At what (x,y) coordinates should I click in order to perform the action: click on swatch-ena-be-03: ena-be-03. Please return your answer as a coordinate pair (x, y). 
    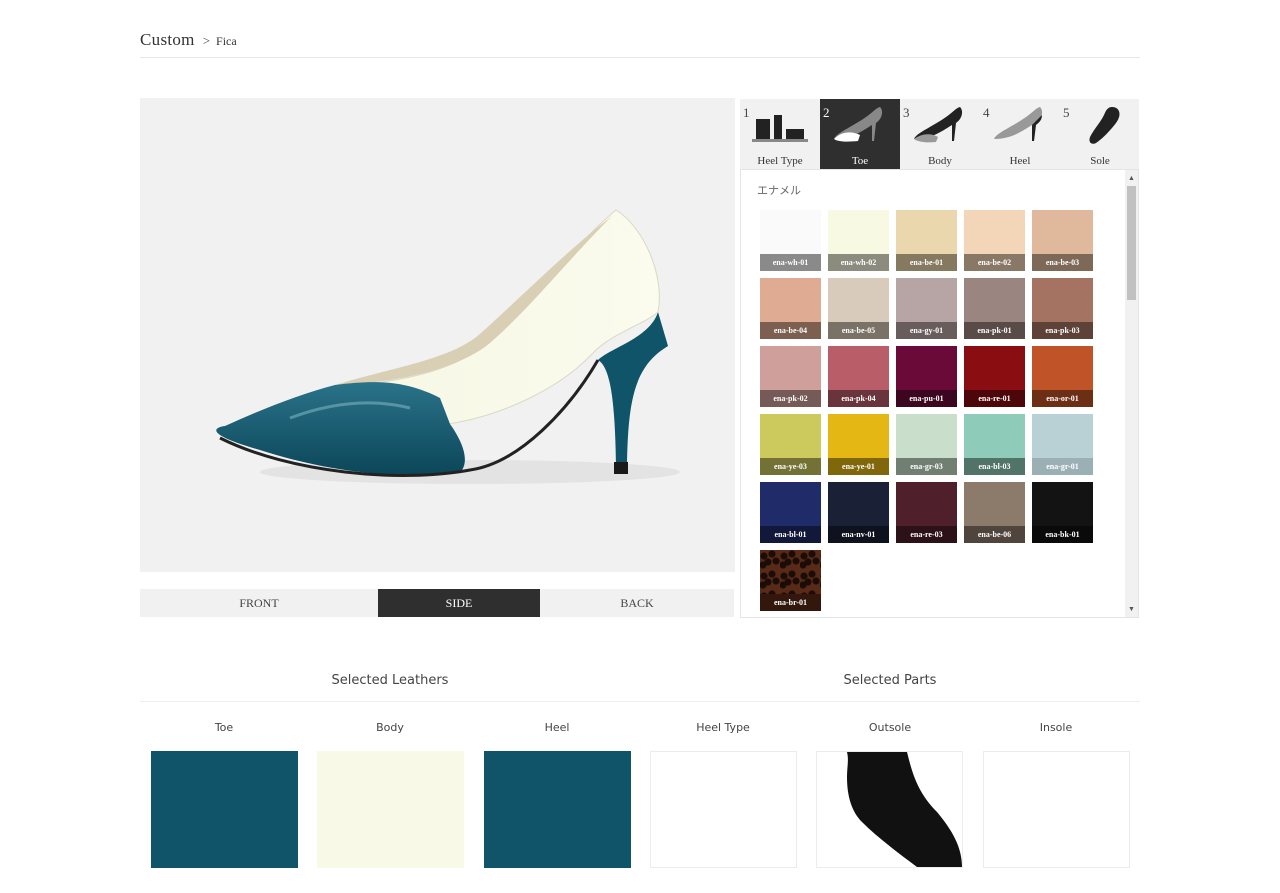
    Looking at the image, I should click on (1062, 240).